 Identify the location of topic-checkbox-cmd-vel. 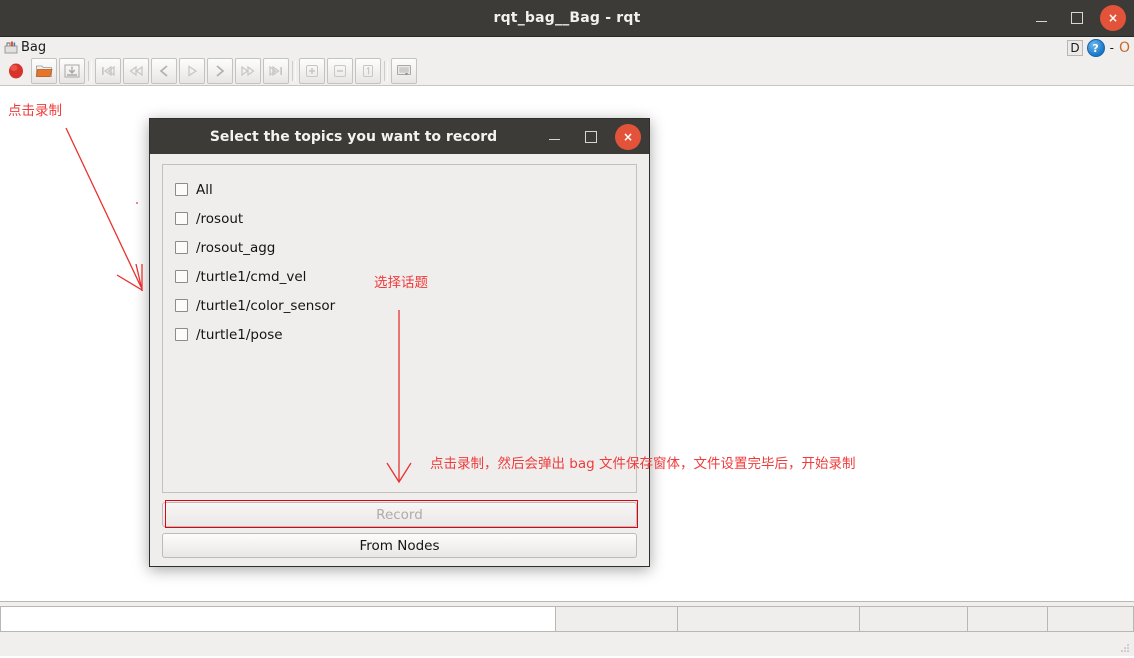
(181, 276).